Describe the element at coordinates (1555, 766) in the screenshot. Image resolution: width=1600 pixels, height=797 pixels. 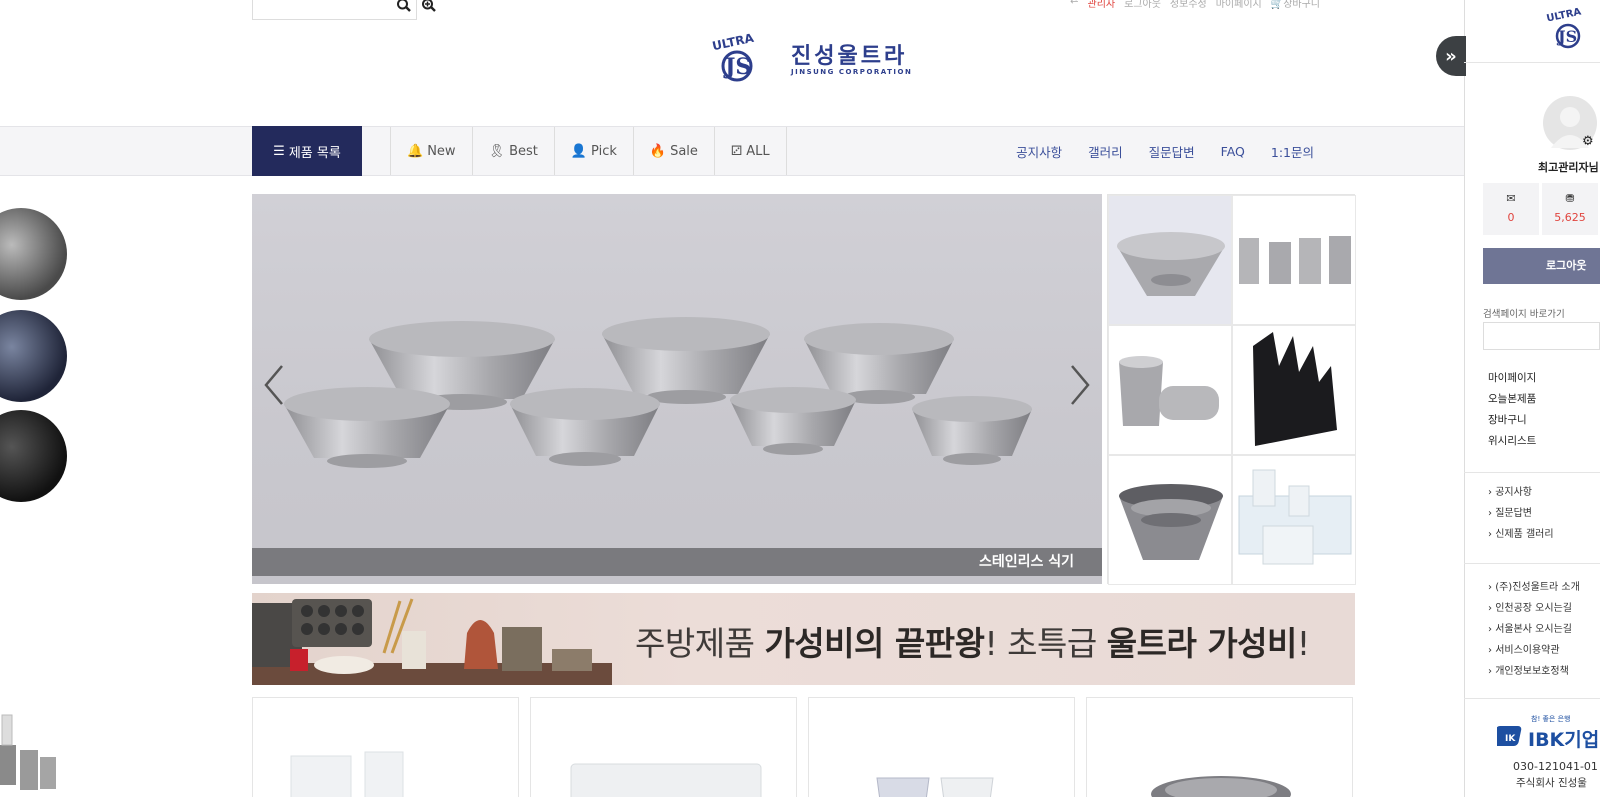
I see `bank-account-number: 030-121041-01` at that location.